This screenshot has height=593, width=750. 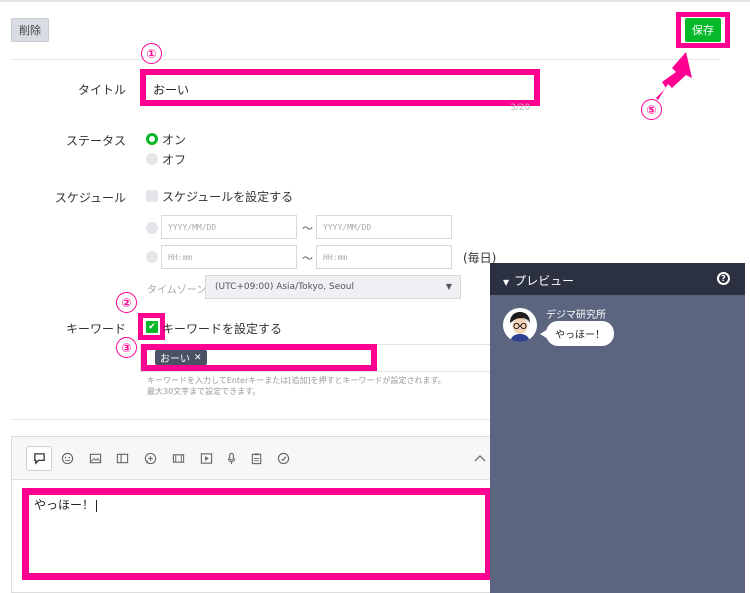 I want to click on marker-5: ⑤, so click(x=651, y=109).